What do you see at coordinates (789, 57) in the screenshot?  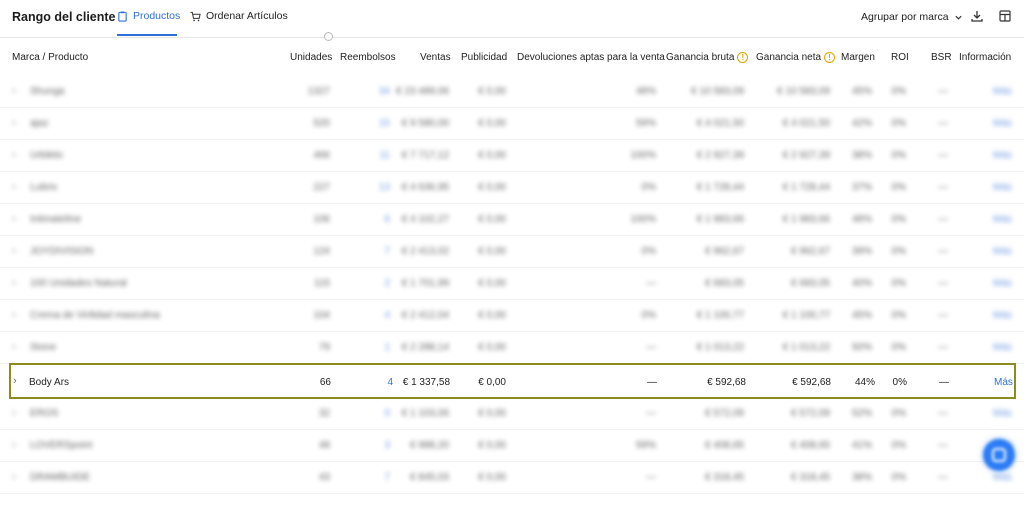 I see `col-net-profit-label: Ganancia neta` at bounding box center [789, 57].